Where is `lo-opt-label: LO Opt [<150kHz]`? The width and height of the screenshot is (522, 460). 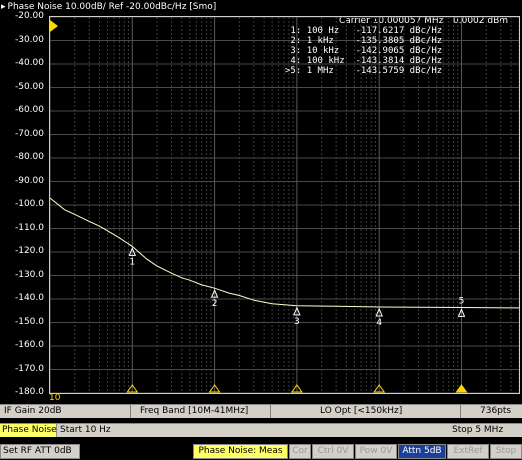 lo-opt-label: LO Opt [<150kHz] is located at coordinates (361, 411).